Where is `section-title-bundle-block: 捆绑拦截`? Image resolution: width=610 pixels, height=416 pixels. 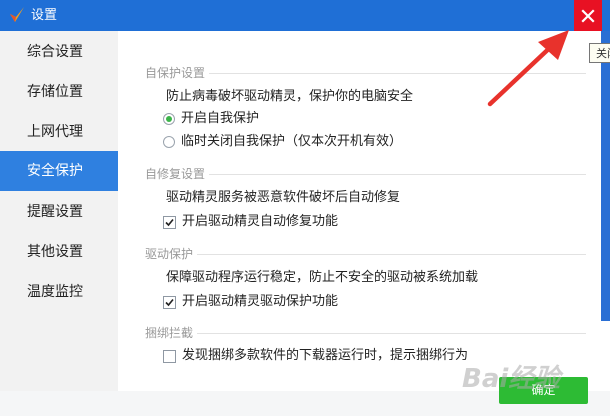 section-title-bundle-block: 捆绑拦截 is located at coordinates (171, 333).